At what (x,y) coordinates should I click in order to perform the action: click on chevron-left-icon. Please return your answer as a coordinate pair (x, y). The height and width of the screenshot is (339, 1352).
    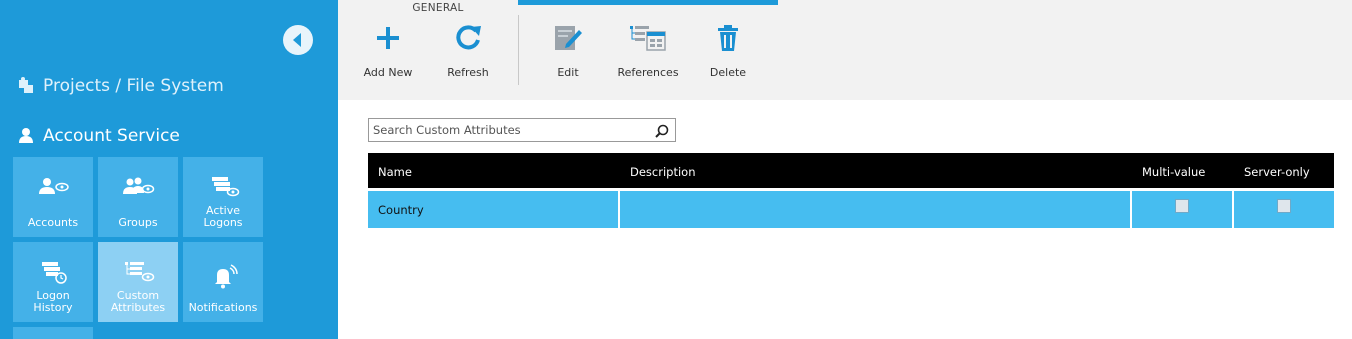
    Looking at the image, I should click on (297, 40).